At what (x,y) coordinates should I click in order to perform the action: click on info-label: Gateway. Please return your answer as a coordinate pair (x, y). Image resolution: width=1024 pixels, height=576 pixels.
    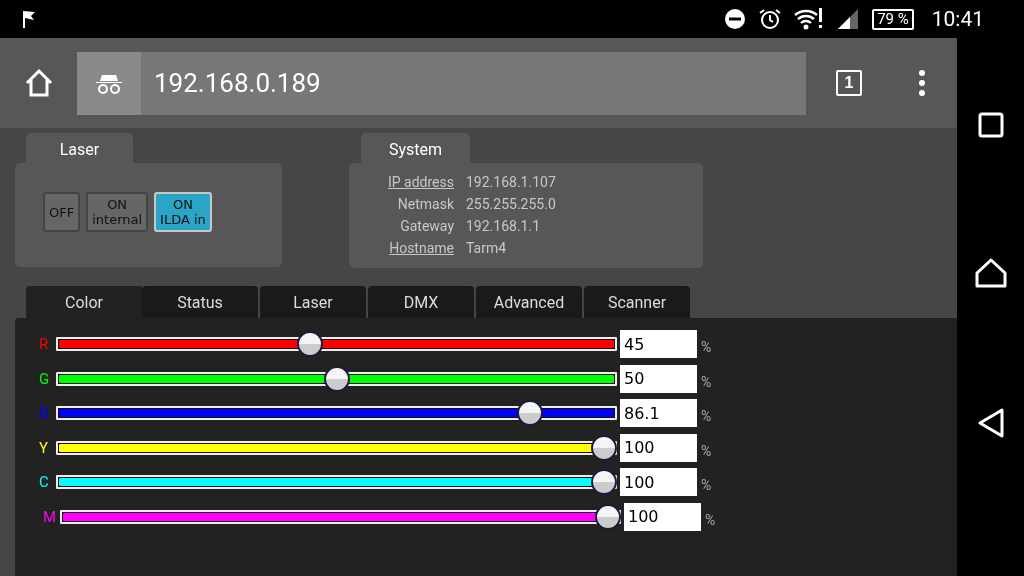
    Looking at the image, I should click on (426, 226).